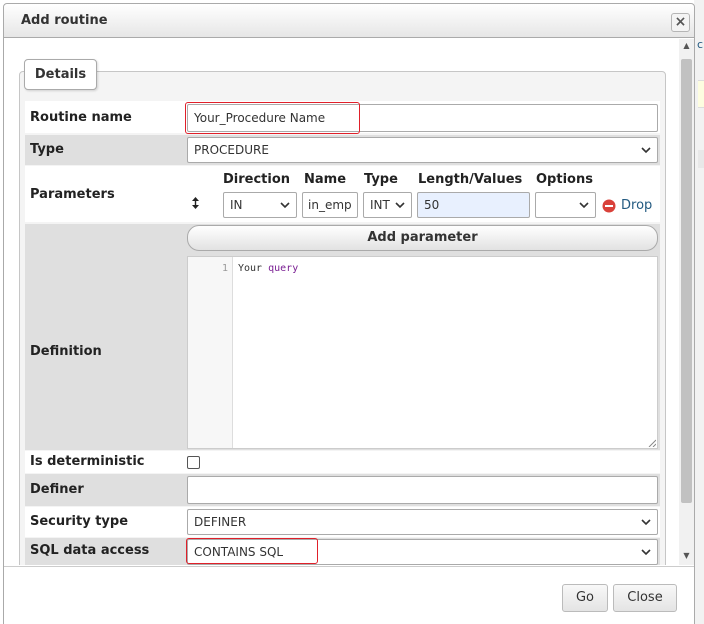  Describe the element at coordinates (342, 462) in the screenshot. I see `deterministic-row: Is deterministic` at that location.